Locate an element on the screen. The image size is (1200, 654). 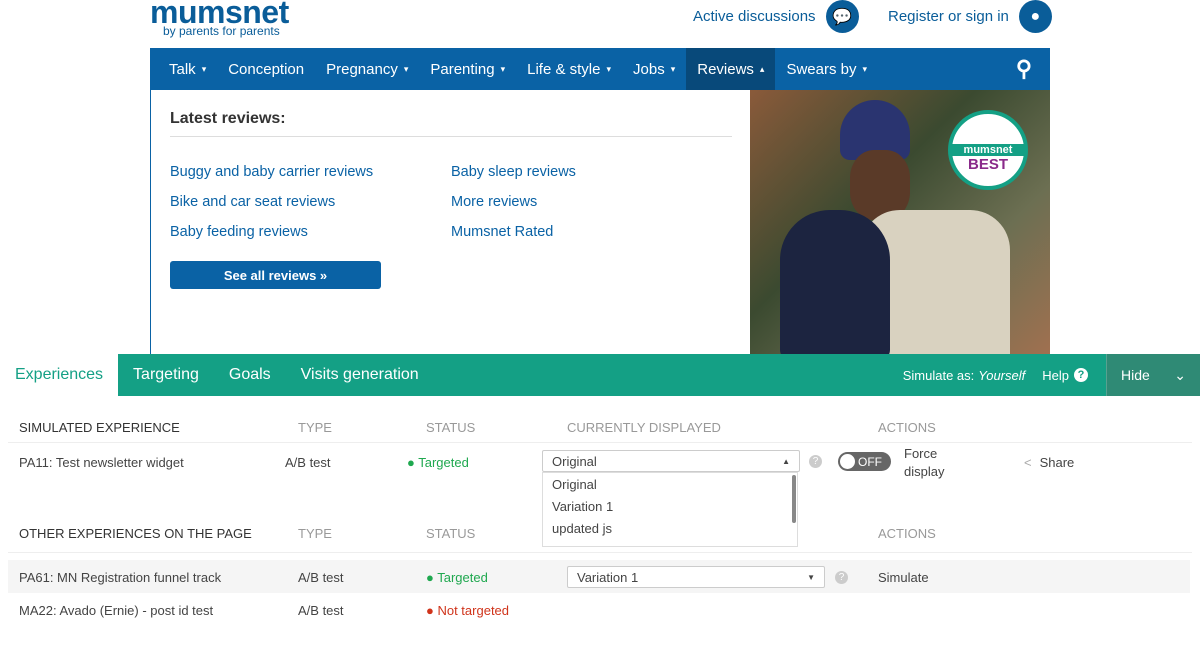
nav-label: Conception is located at coordinates (266, 69).